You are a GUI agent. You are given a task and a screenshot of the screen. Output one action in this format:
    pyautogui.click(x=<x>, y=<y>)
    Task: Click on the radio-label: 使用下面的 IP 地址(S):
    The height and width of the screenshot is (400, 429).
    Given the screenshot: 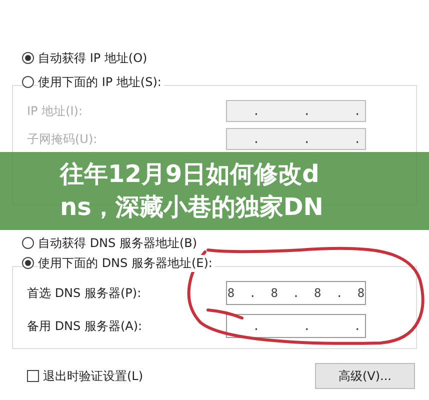 What is the action you would take?
    pyautogui.click(x=101, y=82)
    